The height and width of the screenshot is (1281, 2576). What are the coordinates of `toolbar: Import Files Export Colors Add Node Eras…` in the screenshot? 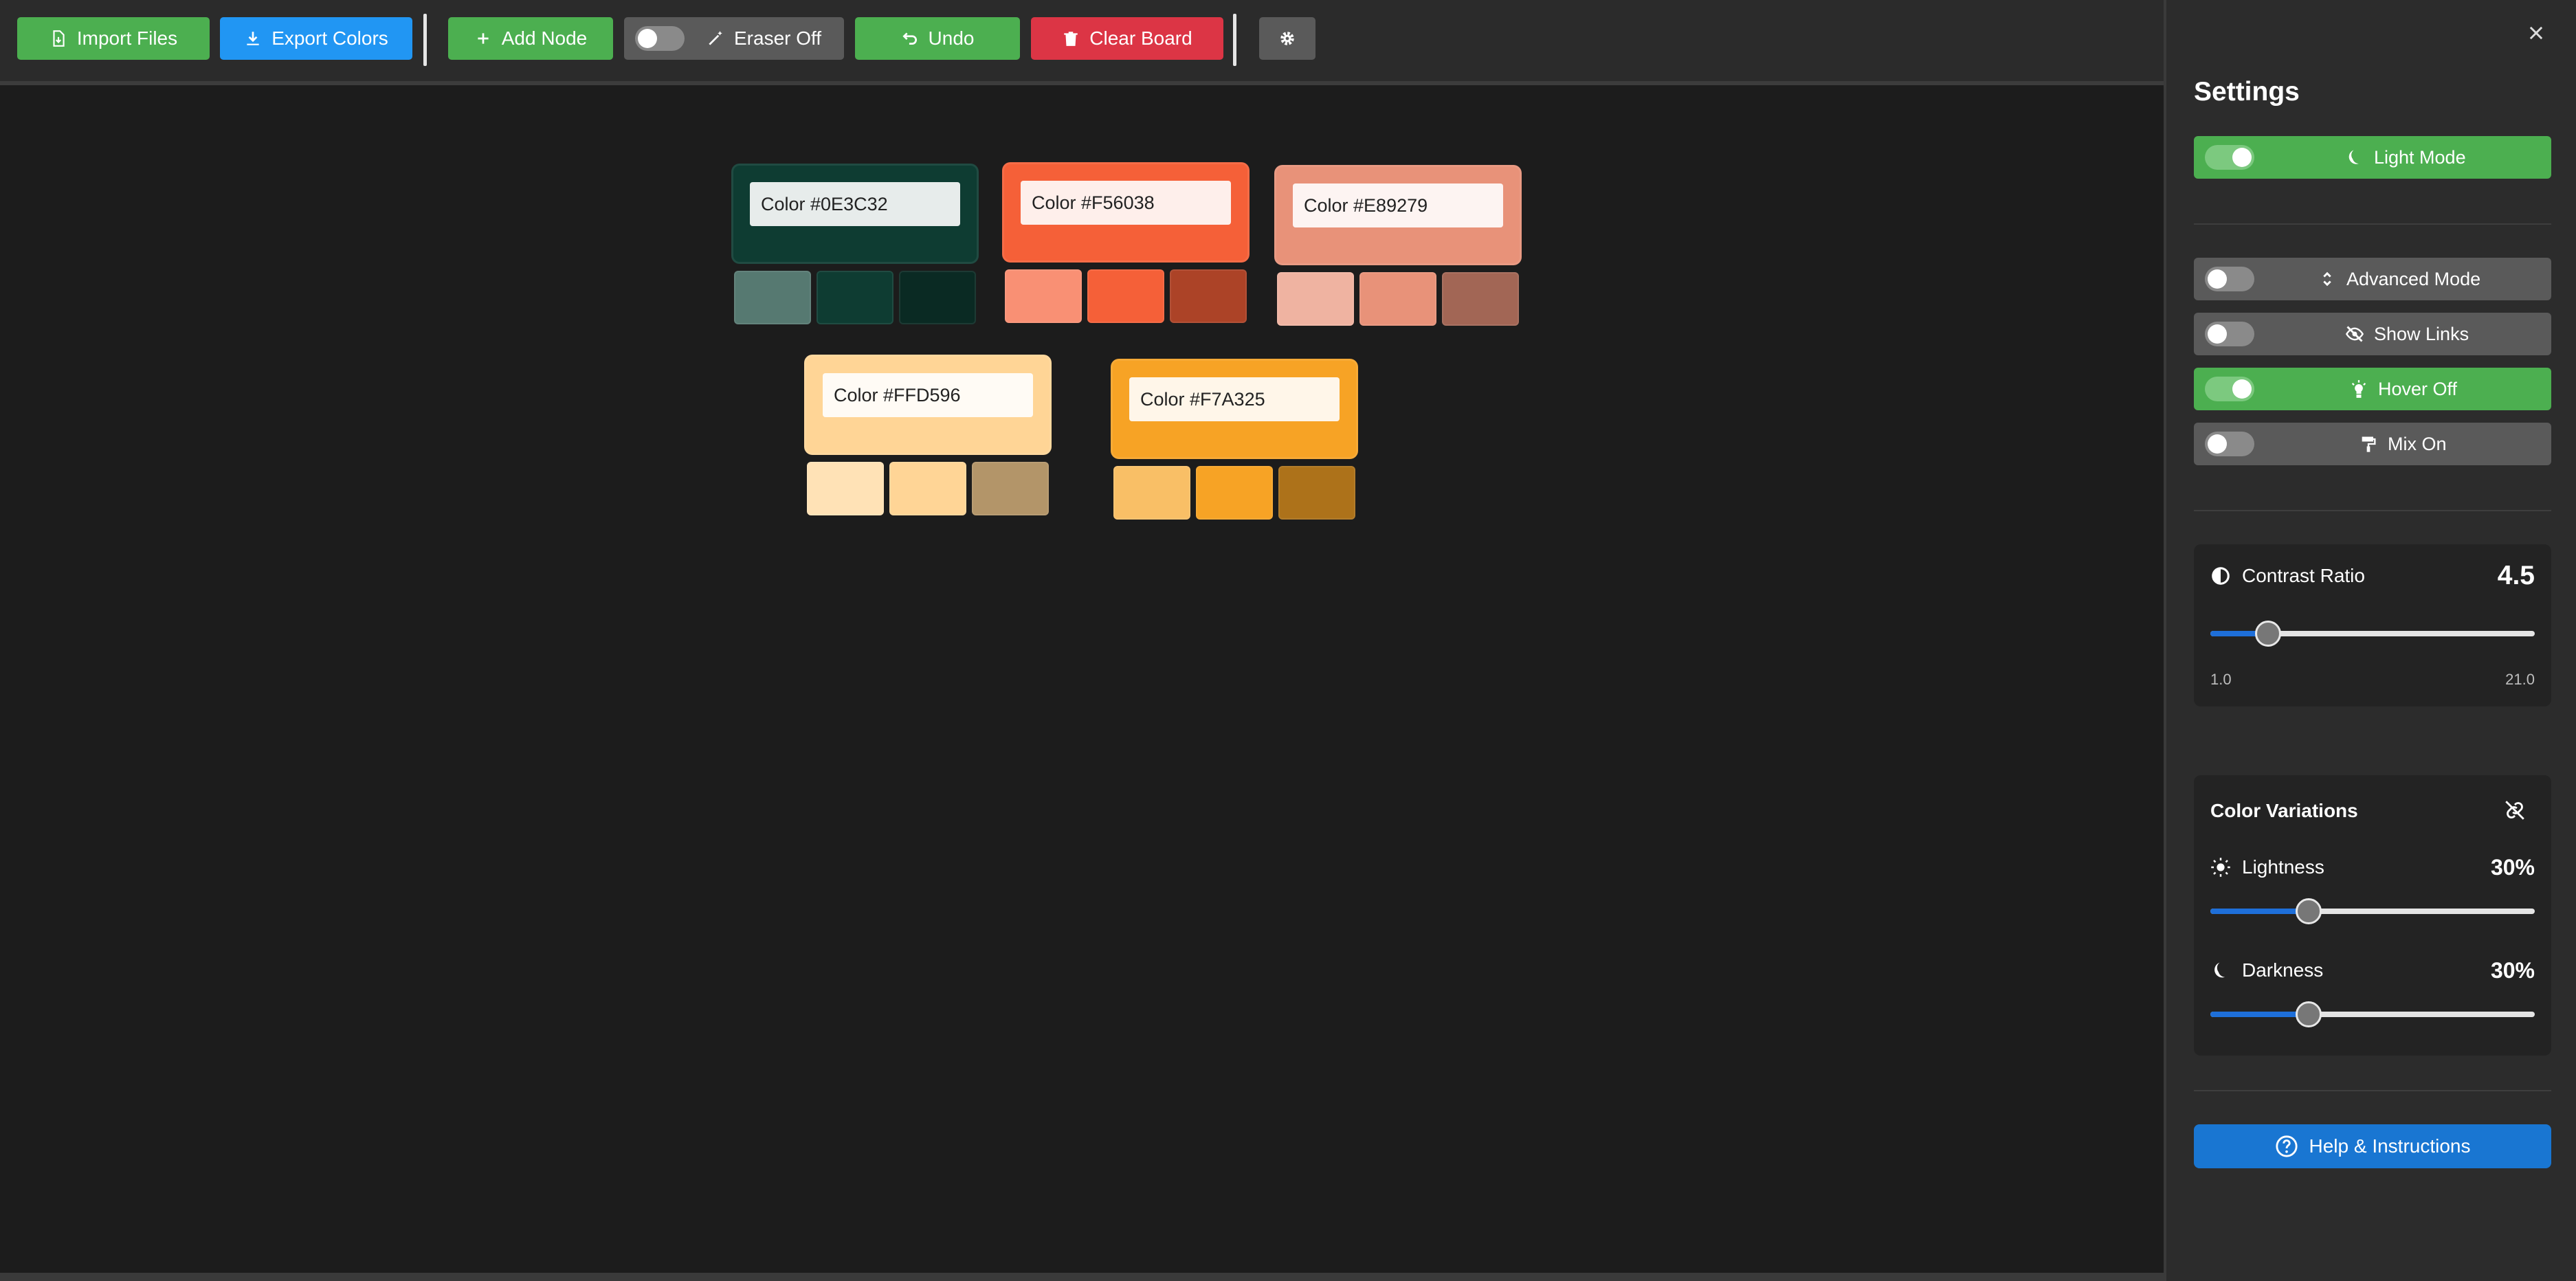 It's located at (1082, 43).